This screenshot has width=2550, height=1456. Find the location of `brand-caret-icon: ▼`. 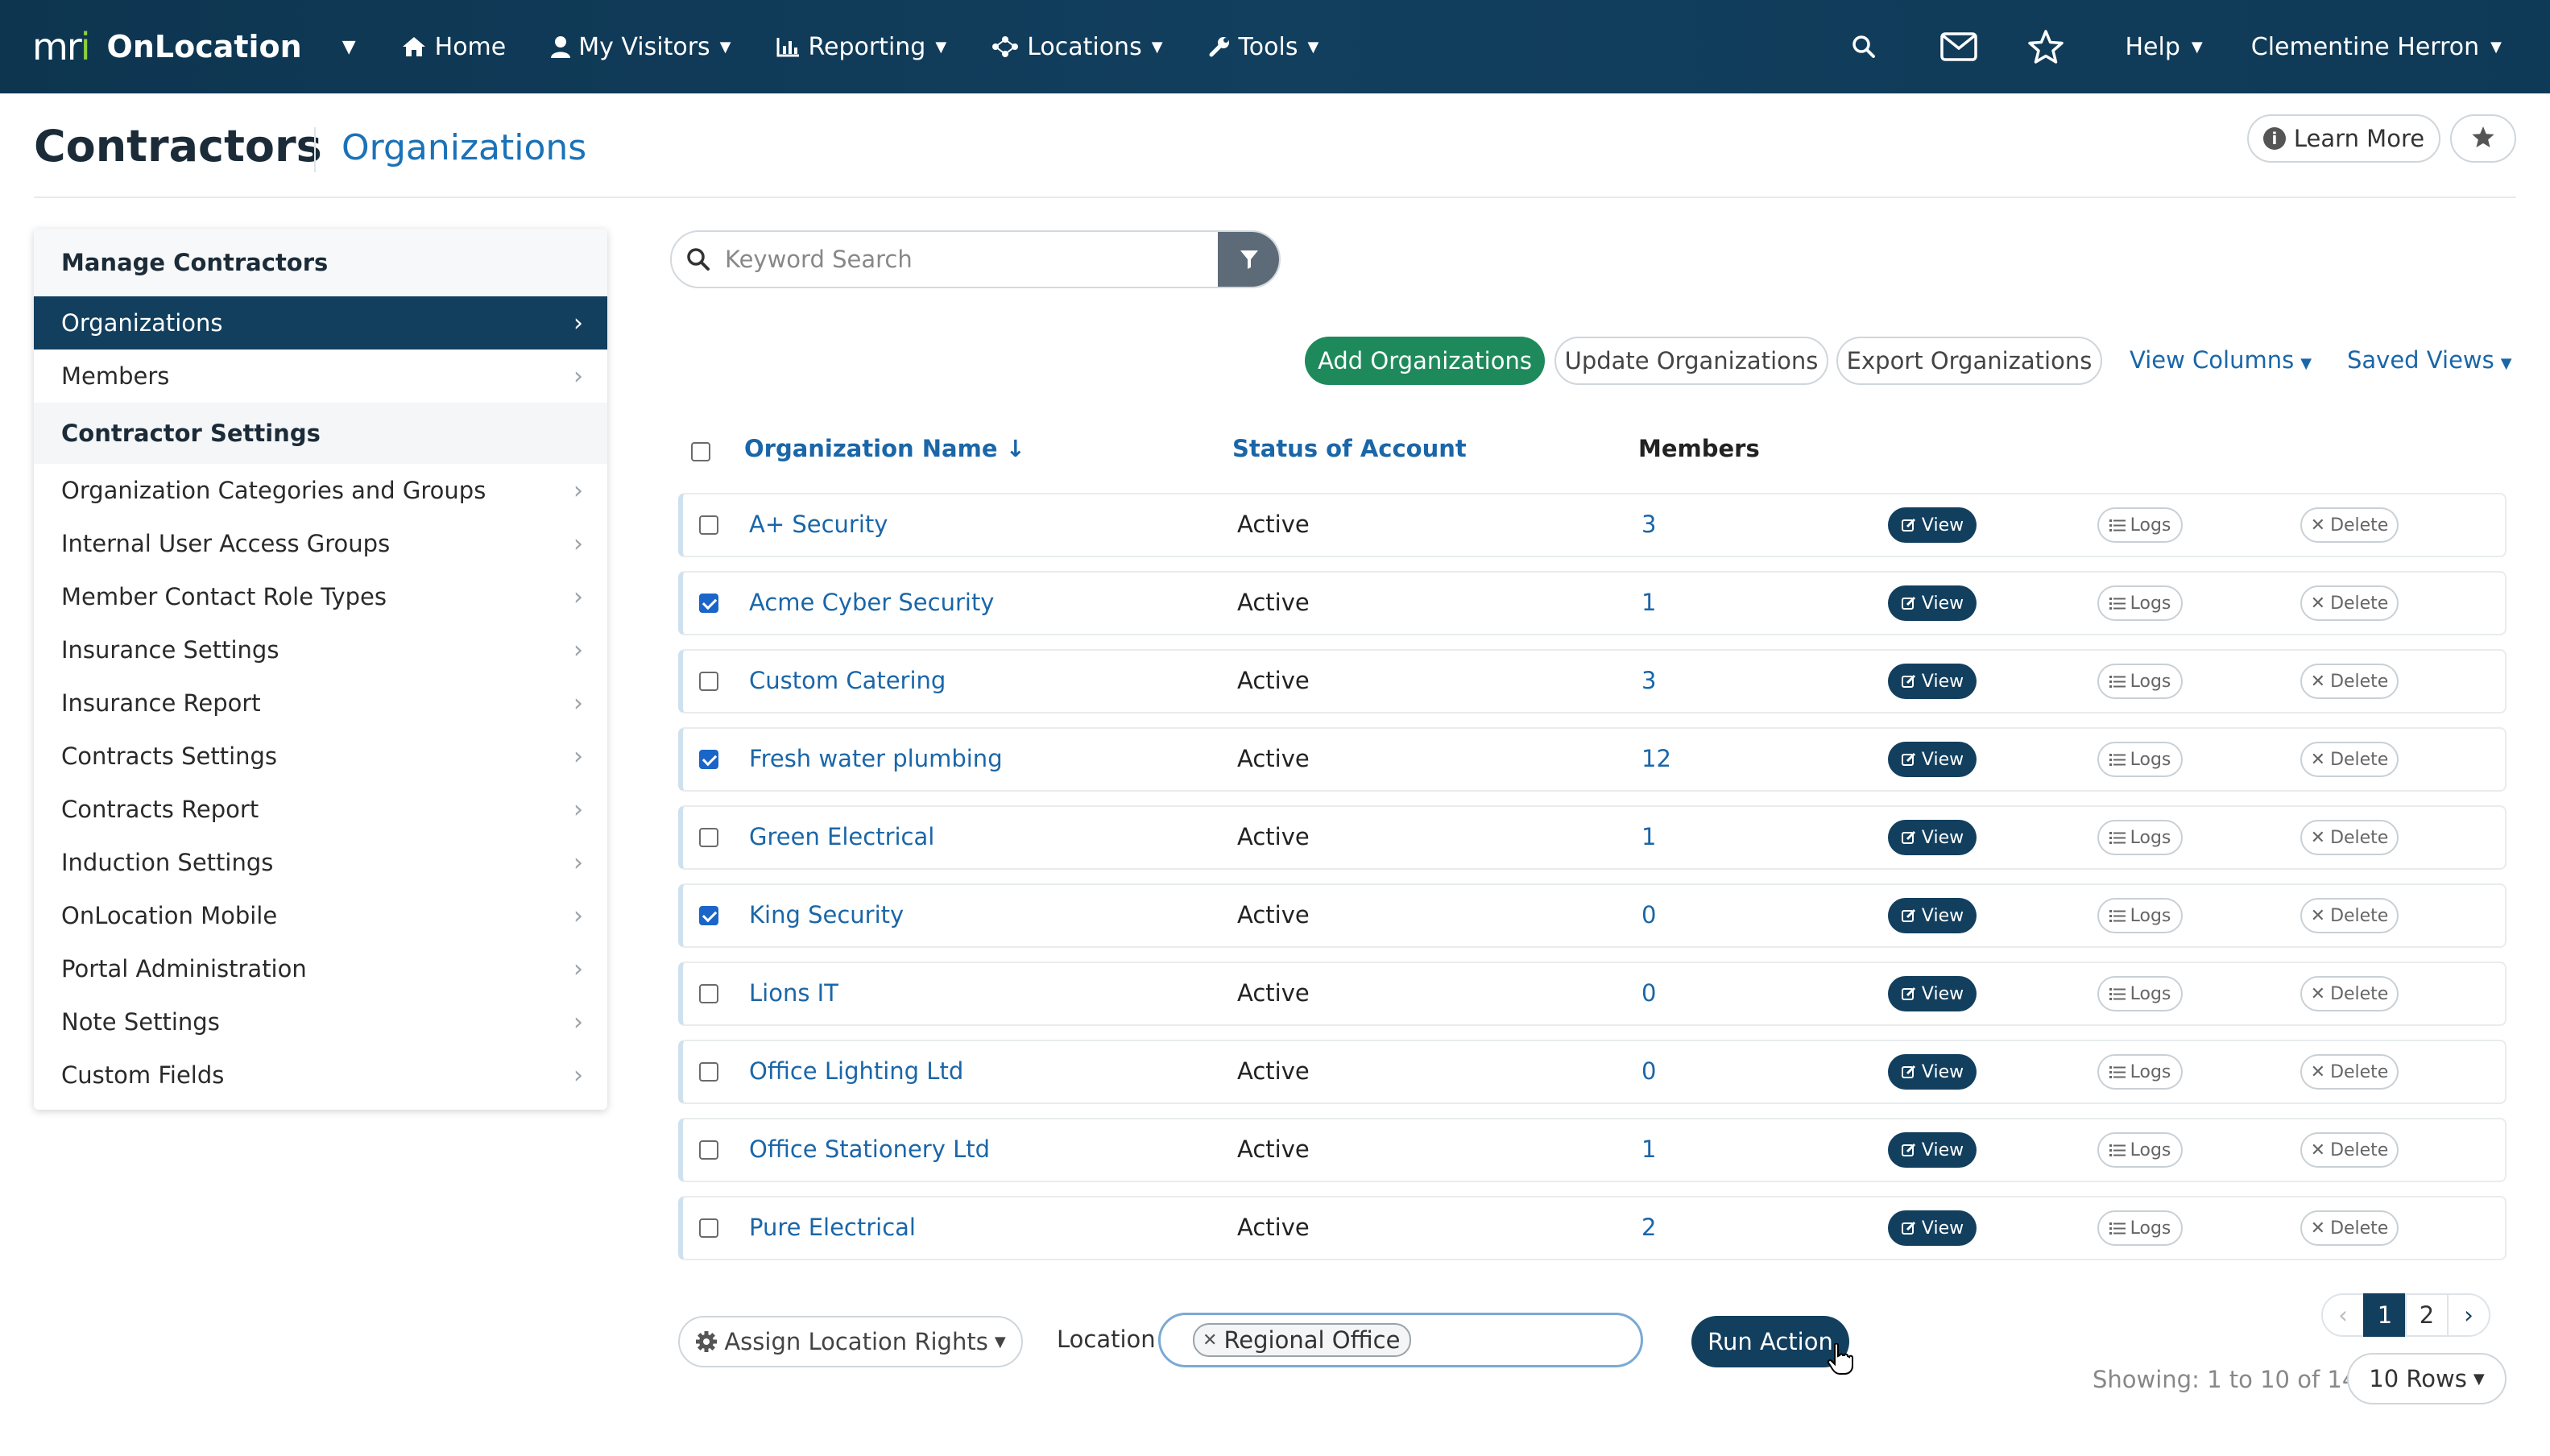

brand-caret-icon: ▼ is located at coordinates (349, 47).